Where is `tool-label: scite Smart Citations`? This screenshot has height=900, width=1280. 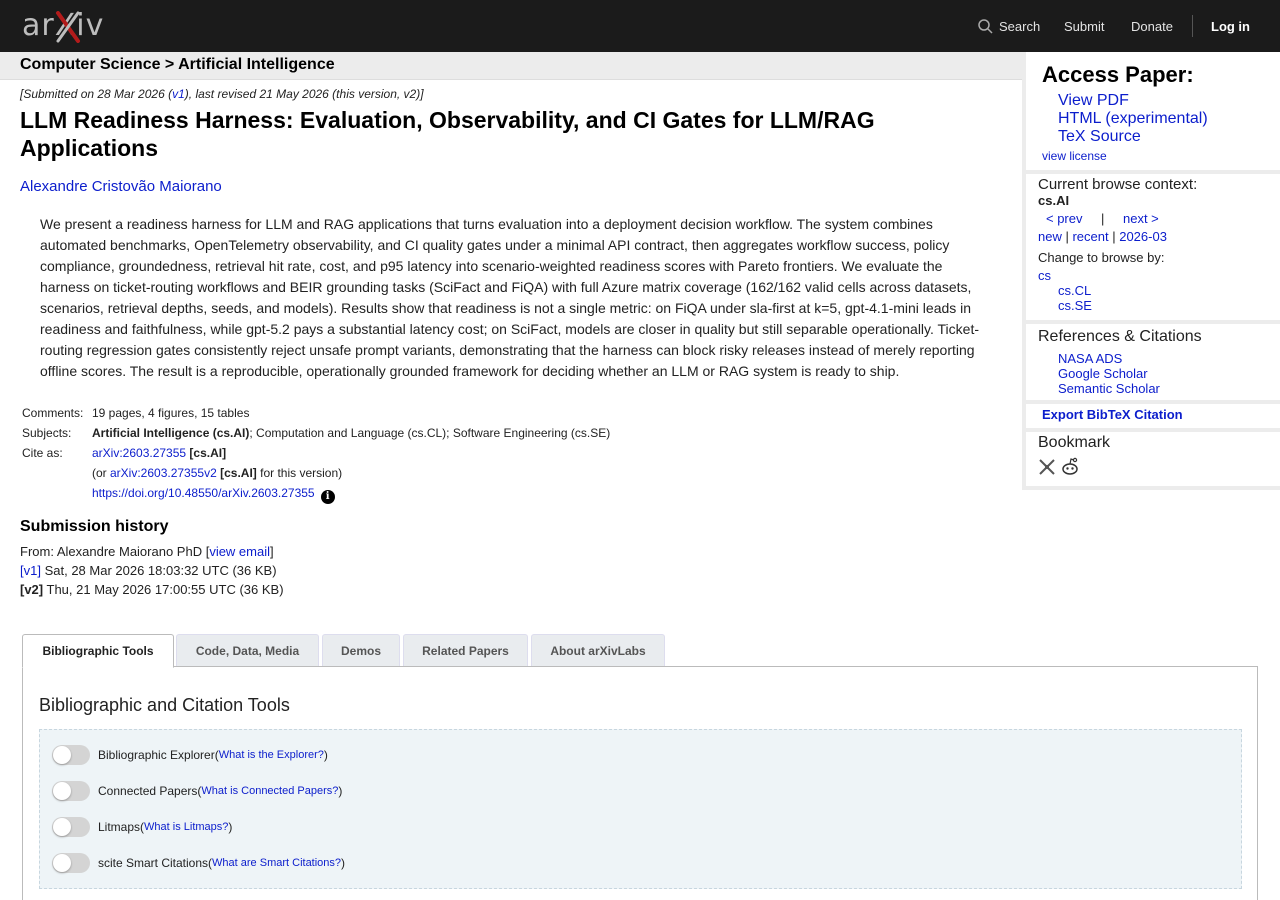
tool-label: scite Smart Citations is located at coordinates (153, 863).